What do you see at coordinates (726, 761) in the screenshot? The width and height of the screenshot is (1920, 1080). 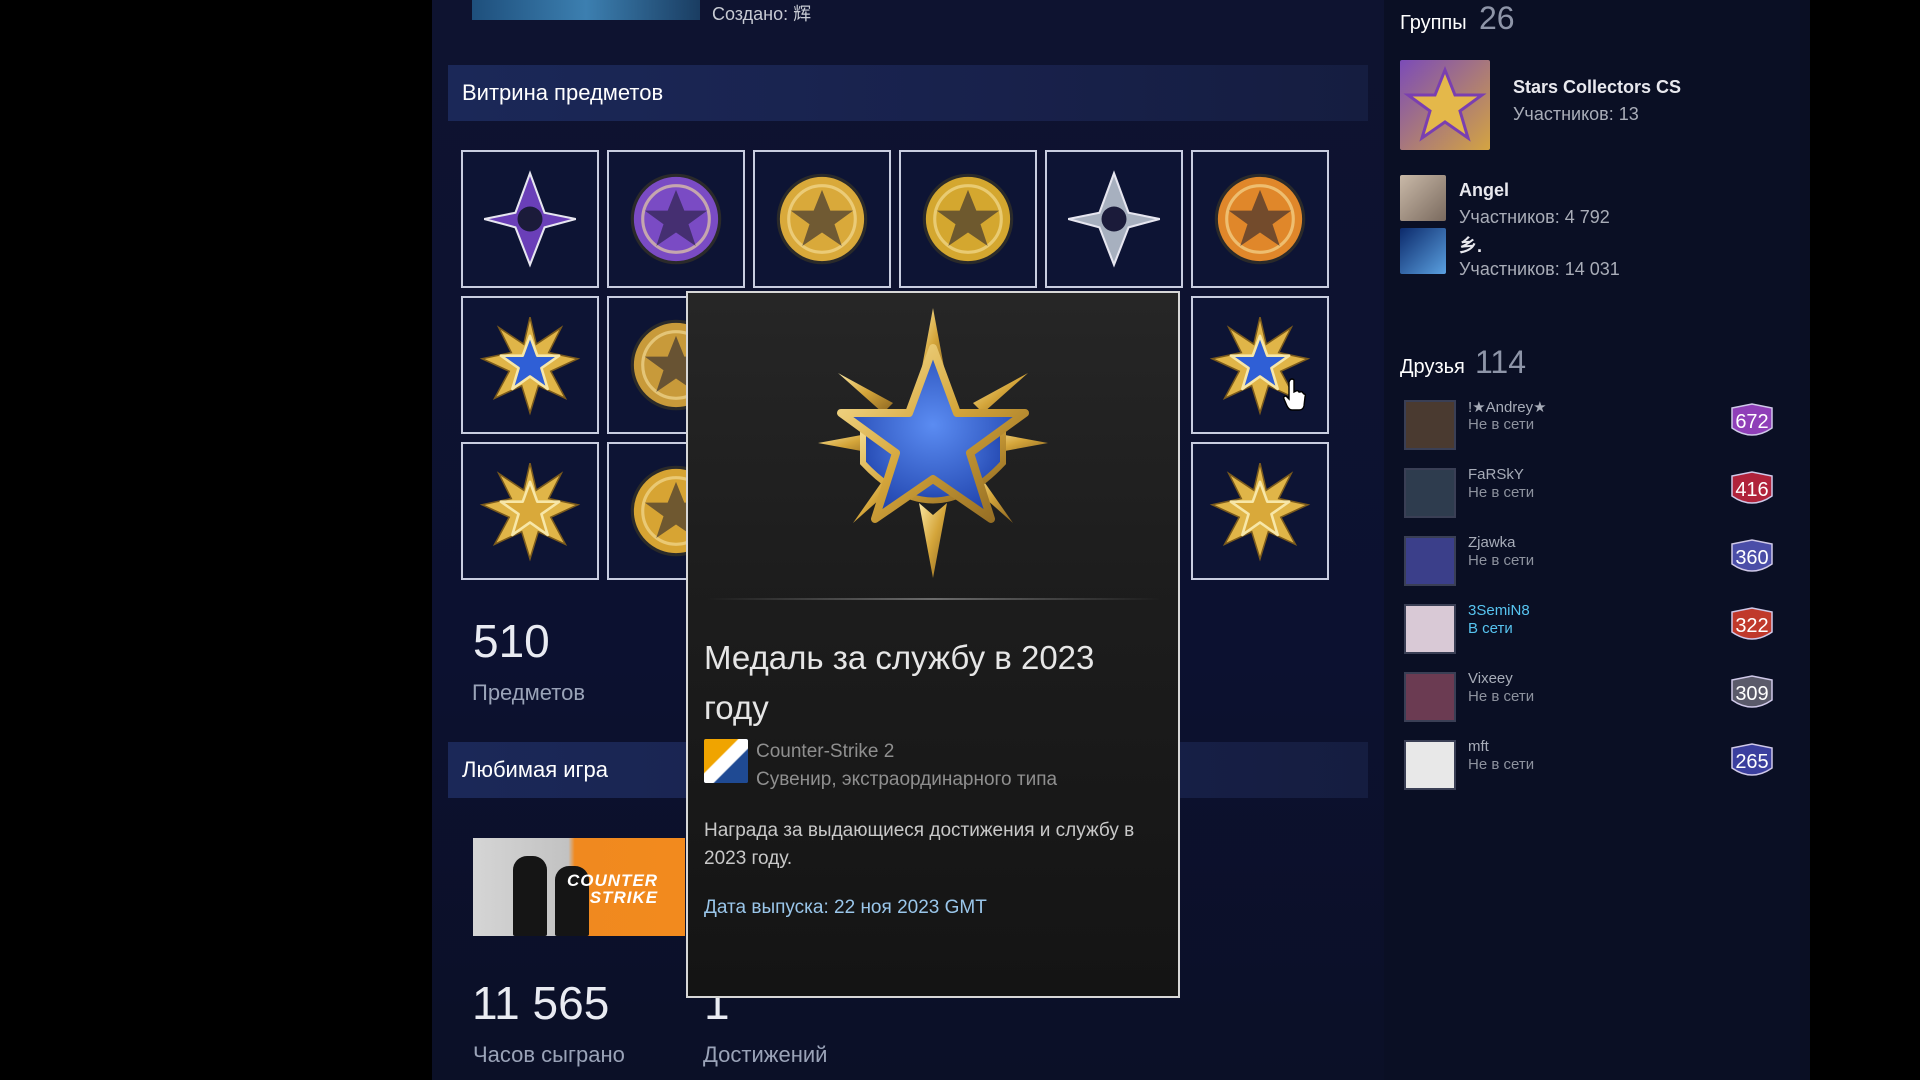 I see `counter-strike-2-icon` at bounding box center [726, 761].